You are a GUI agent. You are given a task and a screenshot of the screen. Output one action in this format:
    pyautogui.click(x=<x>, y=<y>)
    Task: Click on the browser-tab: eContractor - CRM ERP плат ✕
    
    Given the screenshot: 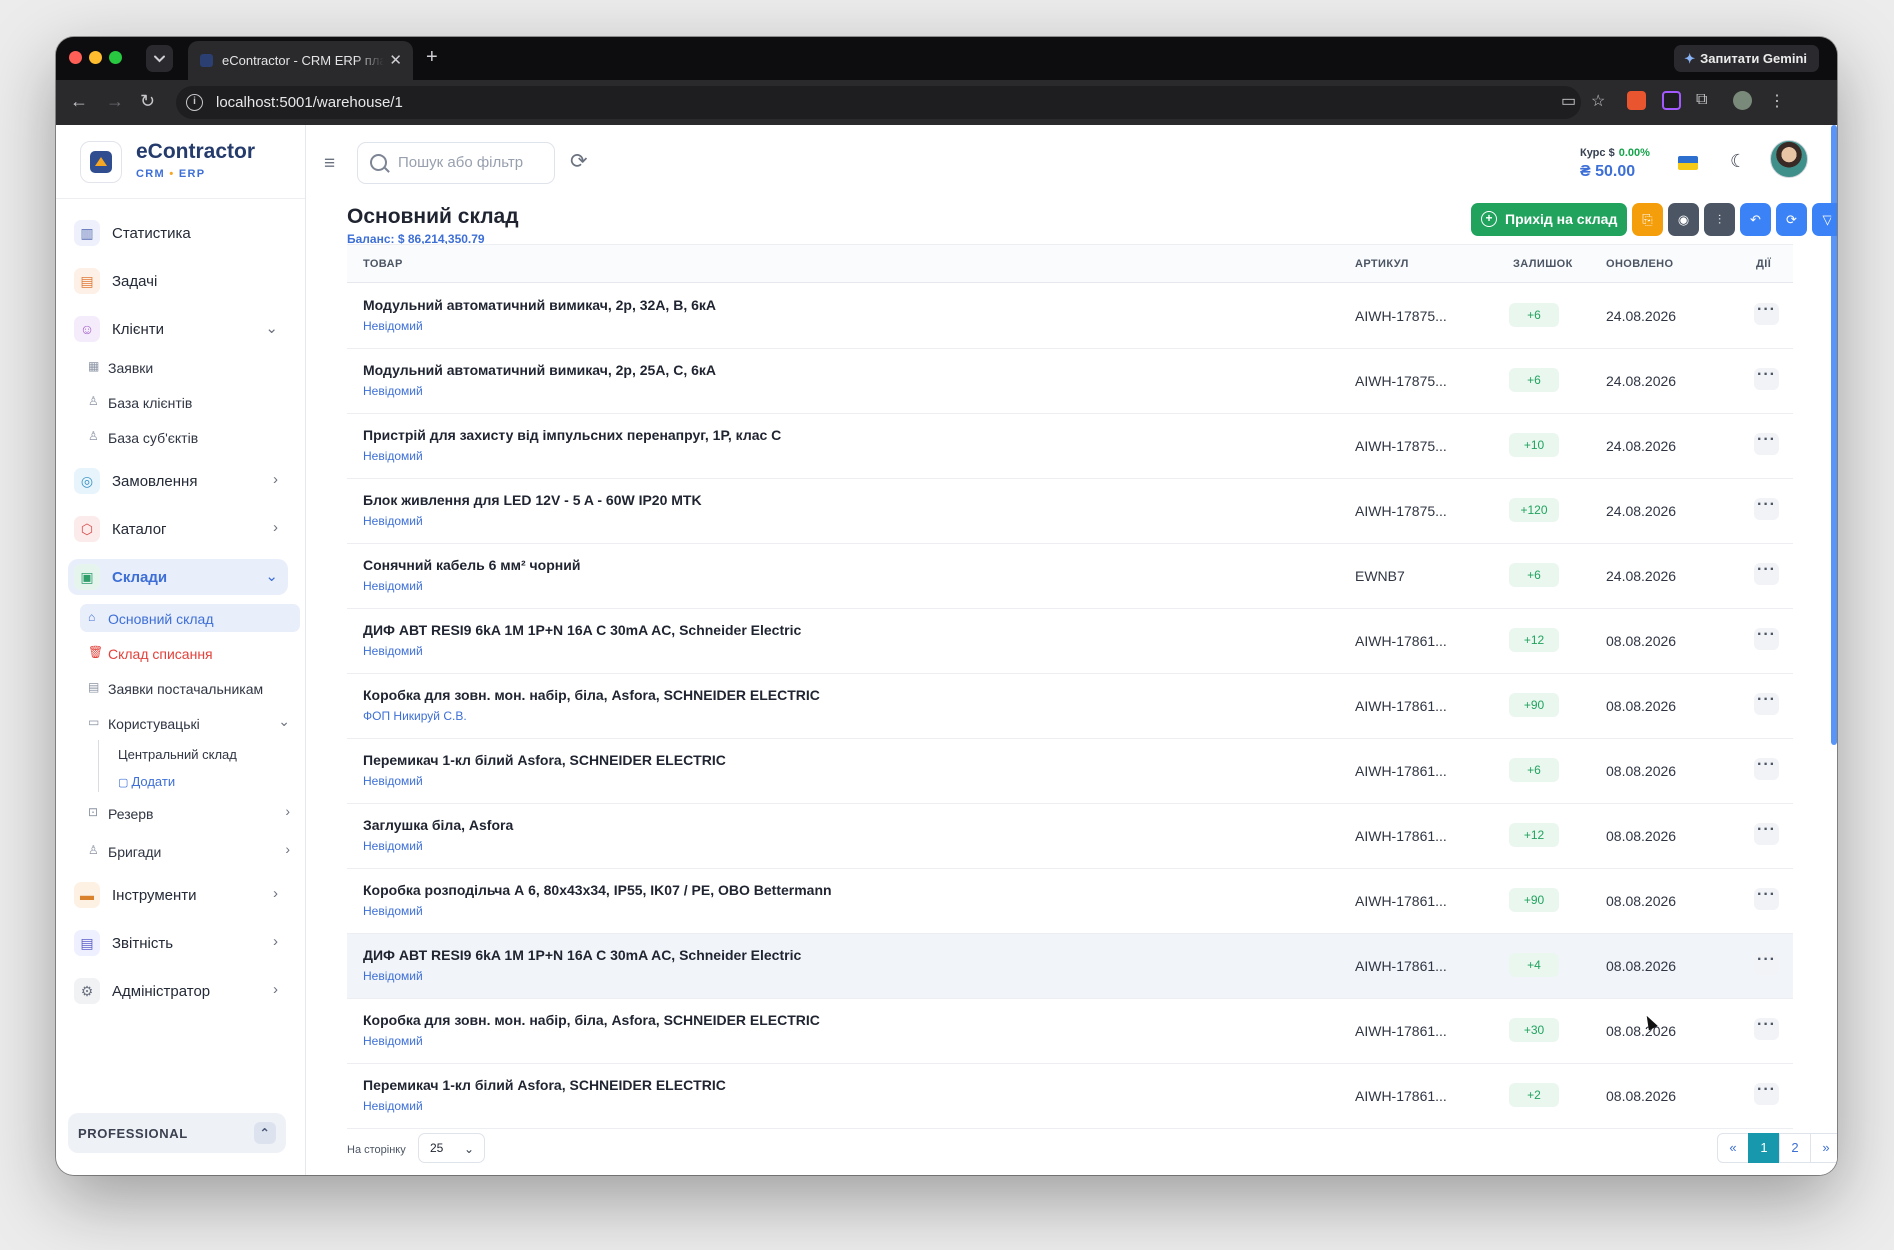 What is the action you would take?
    pyautogui.click(x=300, y=60)
    